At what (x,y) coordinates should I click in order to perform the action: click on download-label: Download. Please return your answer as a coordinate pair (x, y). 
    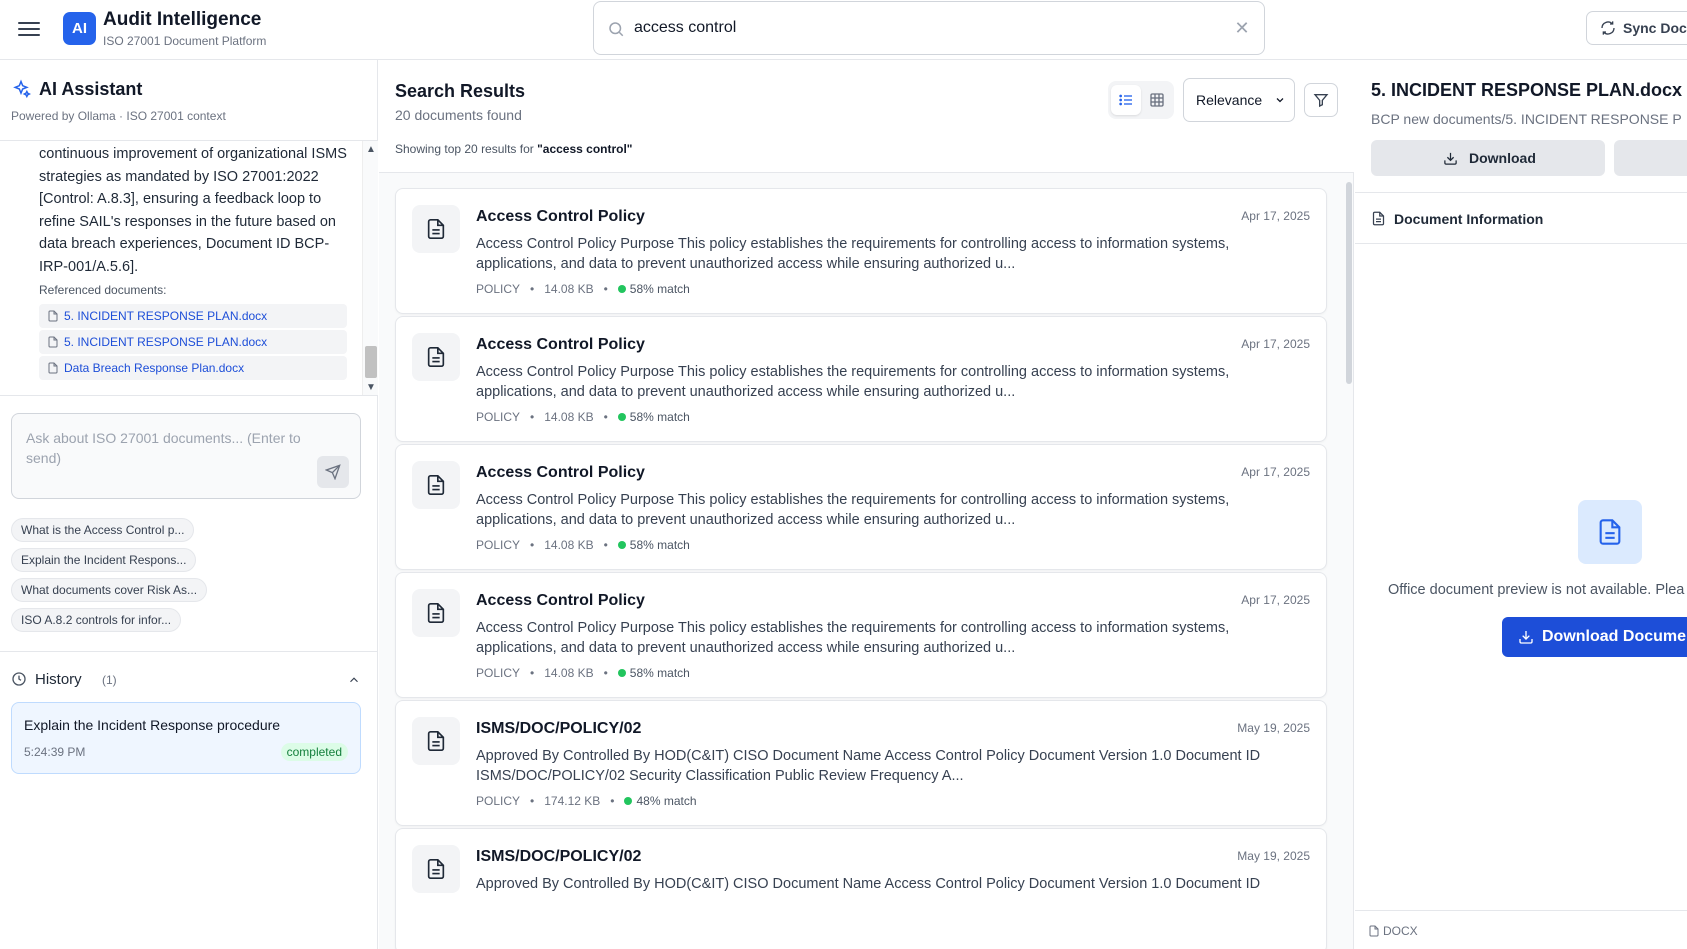
    Looking at the image, I should click on (1502, 158).